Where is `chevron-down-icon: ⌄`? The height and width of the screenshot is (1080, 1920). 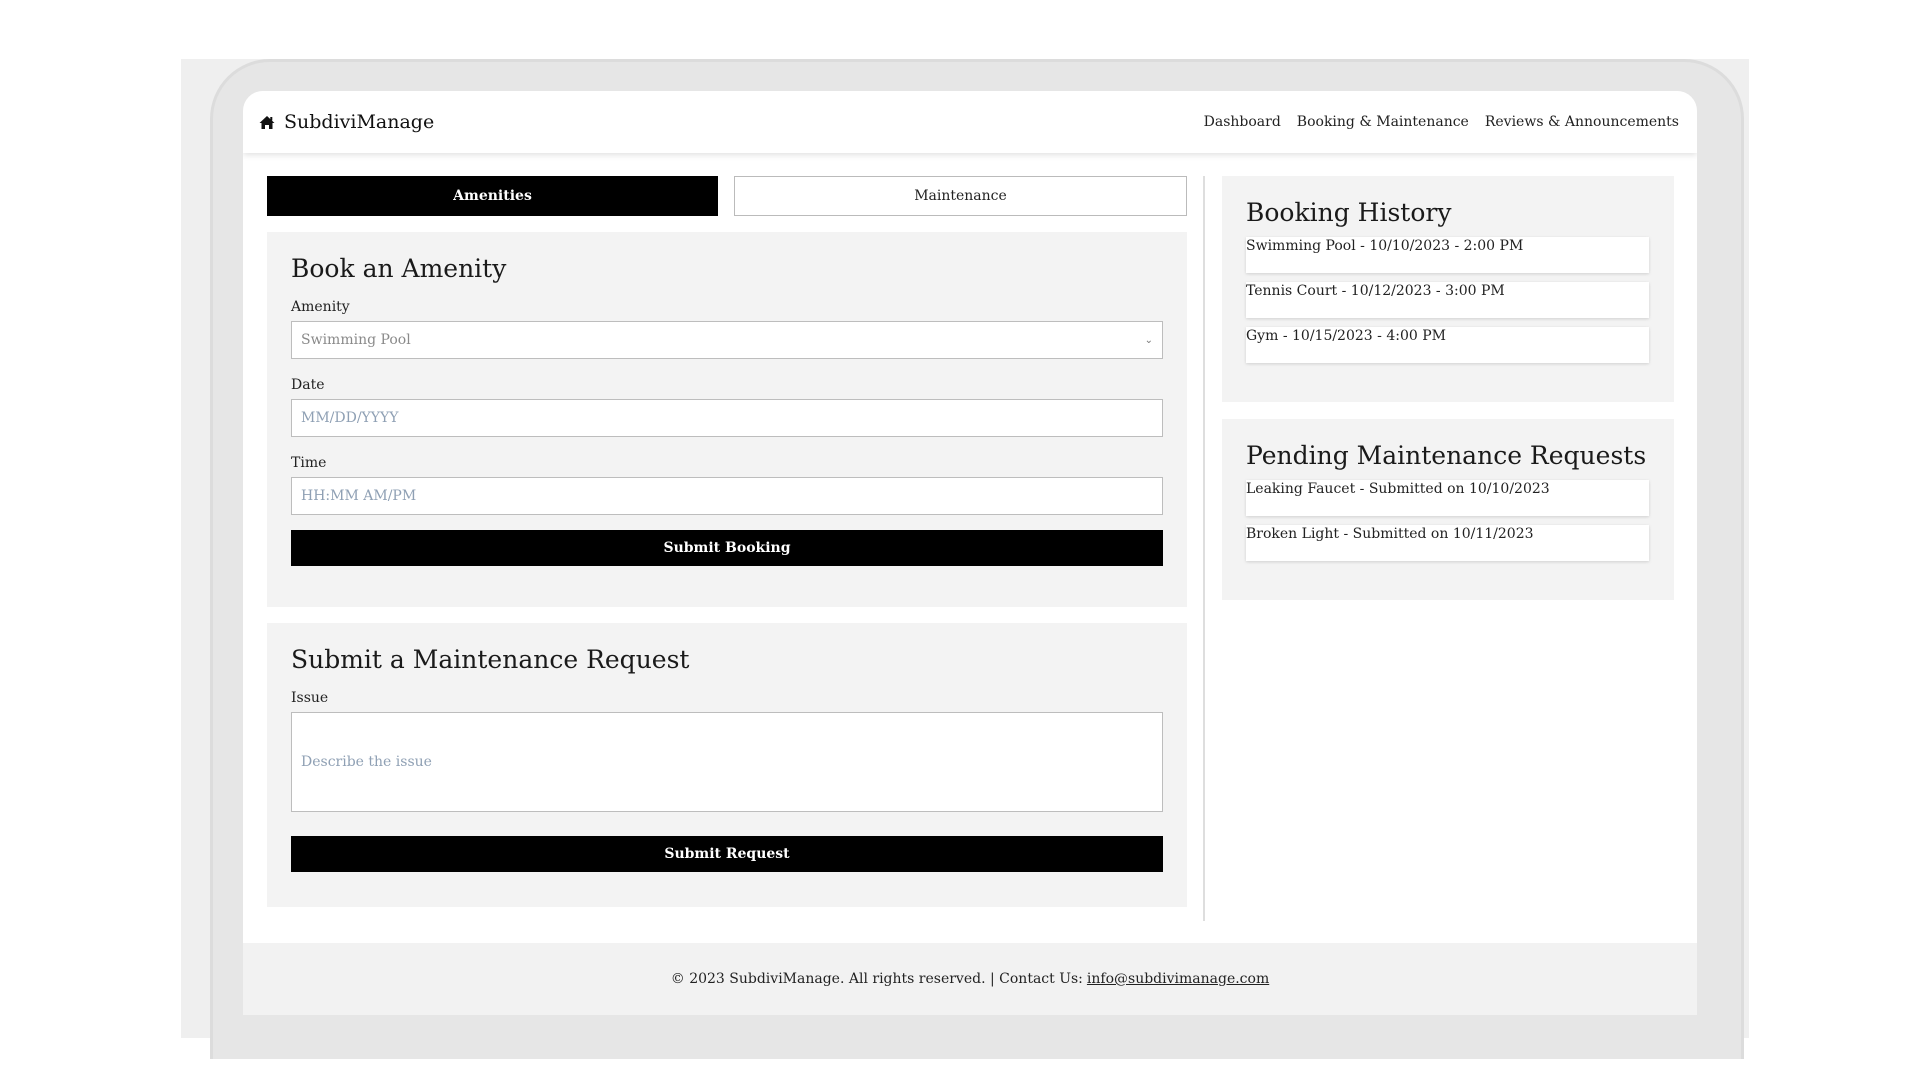
chevron-down-icon: ⌄ is located at coordinates (1148, 340).